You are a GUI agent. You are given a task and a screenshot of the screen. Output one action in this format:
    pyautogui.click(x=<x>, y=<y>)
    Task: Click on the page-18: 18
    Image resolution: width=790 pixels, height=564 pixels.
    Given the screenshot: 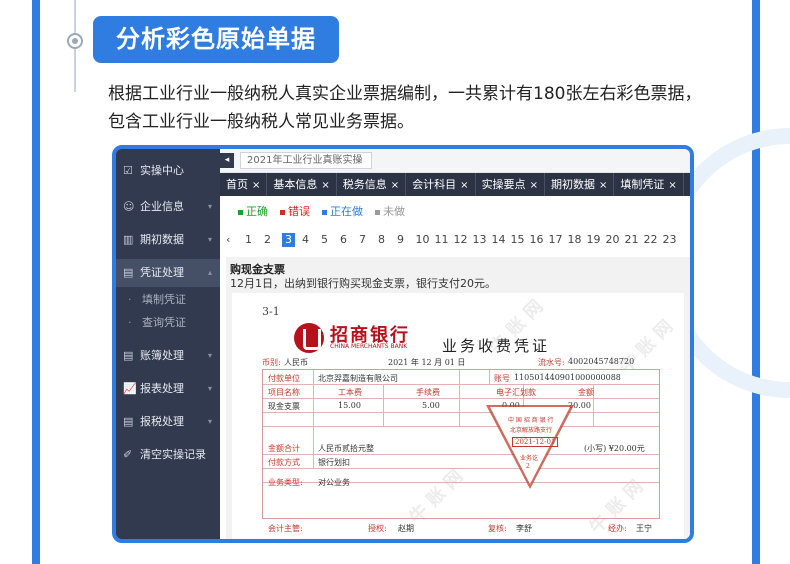 What is the action you would take?
    pyautogui.click(x=574, y=240)
    